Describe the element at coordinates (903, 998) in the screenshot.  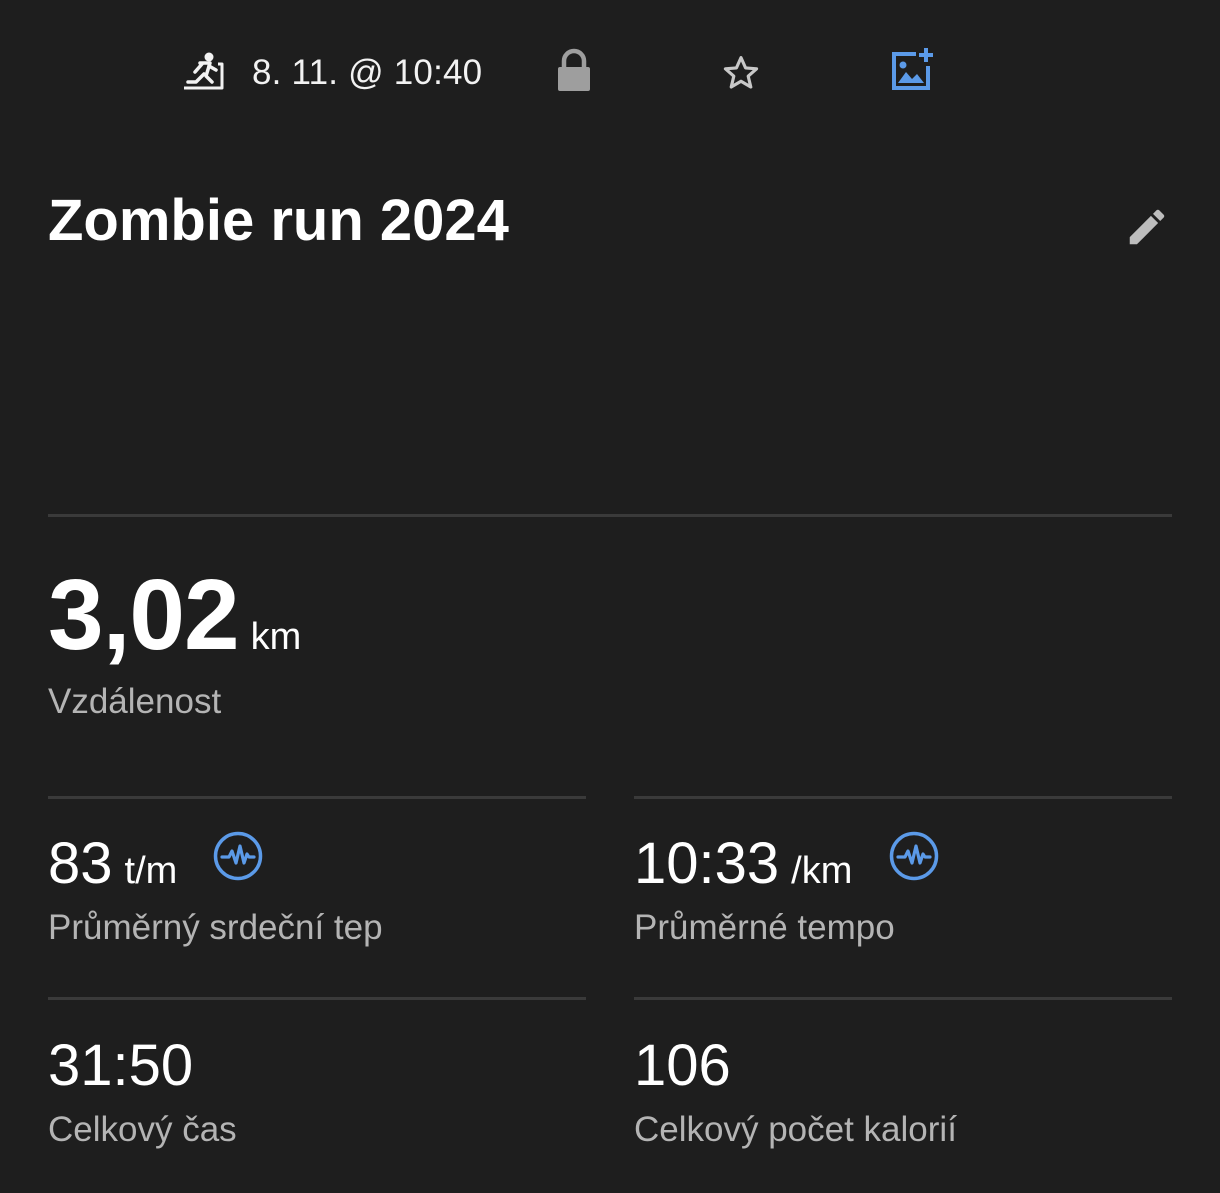
I see `divider-row2-right` at that location.